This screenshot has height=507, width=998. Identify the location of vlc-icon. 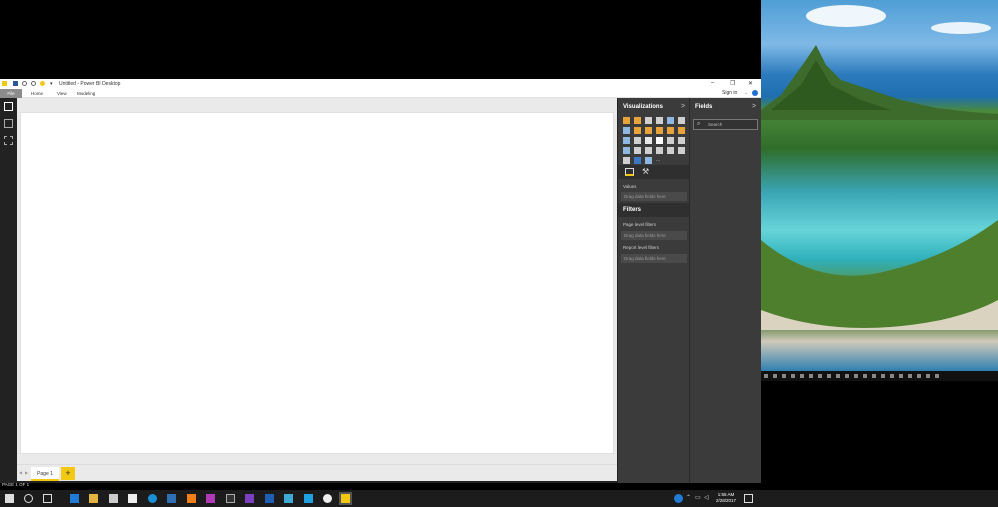
(191, 498).